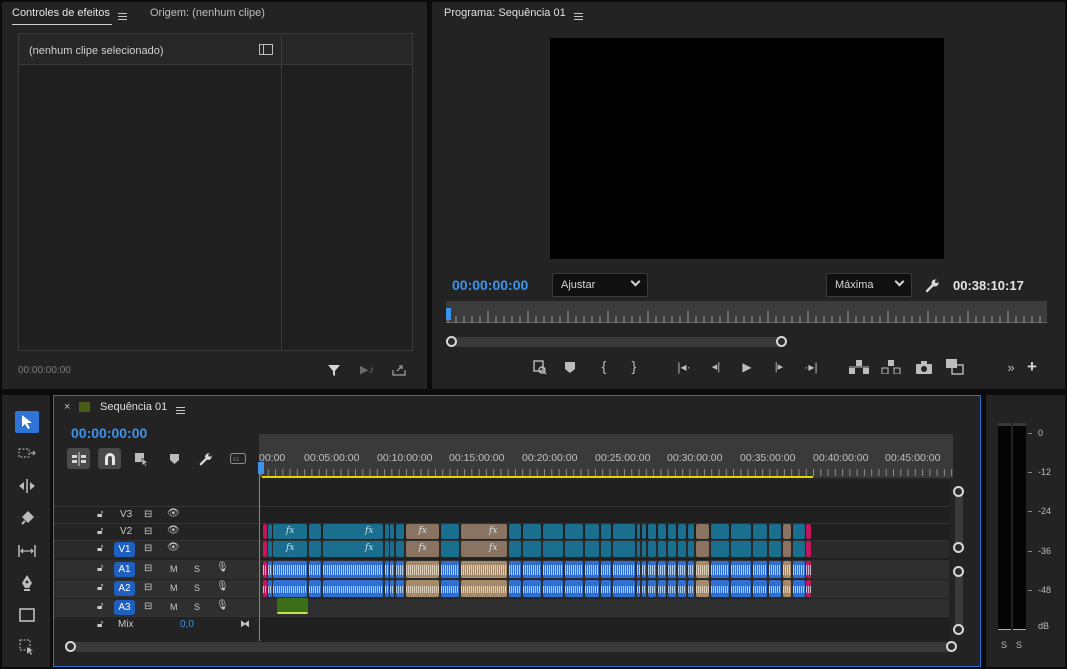 This screenshot has height=669, width=1067. What do you see at coordinates (266, 49) in the screenshot?
I see `toggle-timeline-view-icon` at bounding box center [266, 49].